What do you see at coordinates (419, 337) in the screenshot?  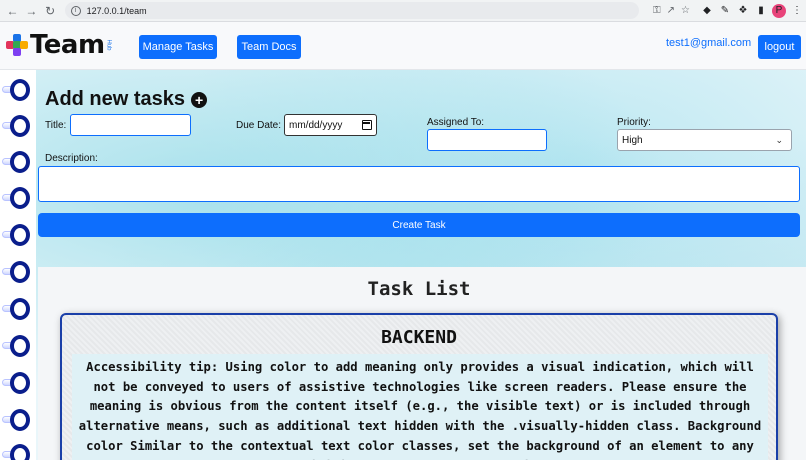 I see `task-card-title: BACKEND` at bounding box center [419, 337].